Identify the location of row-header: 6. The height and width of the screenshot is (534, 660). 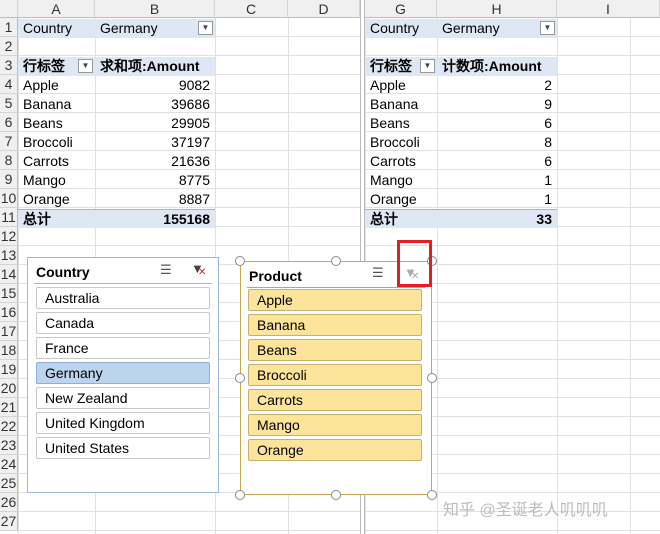
(9, 122).